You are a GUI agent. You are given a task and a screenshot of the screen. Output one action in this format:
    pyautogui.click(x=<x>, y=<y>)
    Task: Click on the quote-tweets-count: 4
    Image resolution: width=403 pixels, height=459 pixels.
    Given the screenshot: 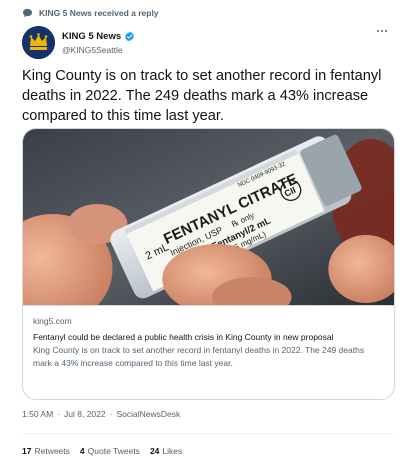 What is the action you would take?
    pyautogui.click(x=82, y=451)
    